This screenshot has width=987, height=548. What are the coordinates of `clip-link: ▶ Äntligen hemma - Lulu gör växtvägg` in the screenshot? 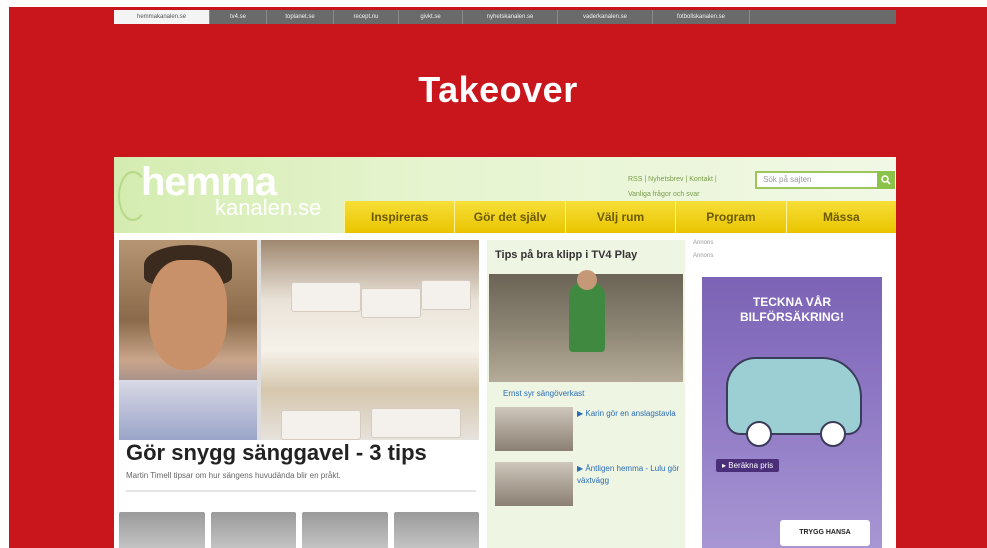 It's located at (632, 475).